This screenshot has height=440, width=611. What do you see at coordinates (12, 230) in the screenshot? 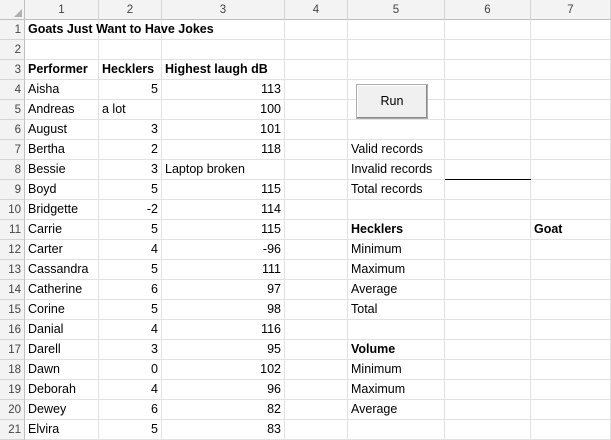
I see `row-header-11: 11` at bounding box center [12, 230].